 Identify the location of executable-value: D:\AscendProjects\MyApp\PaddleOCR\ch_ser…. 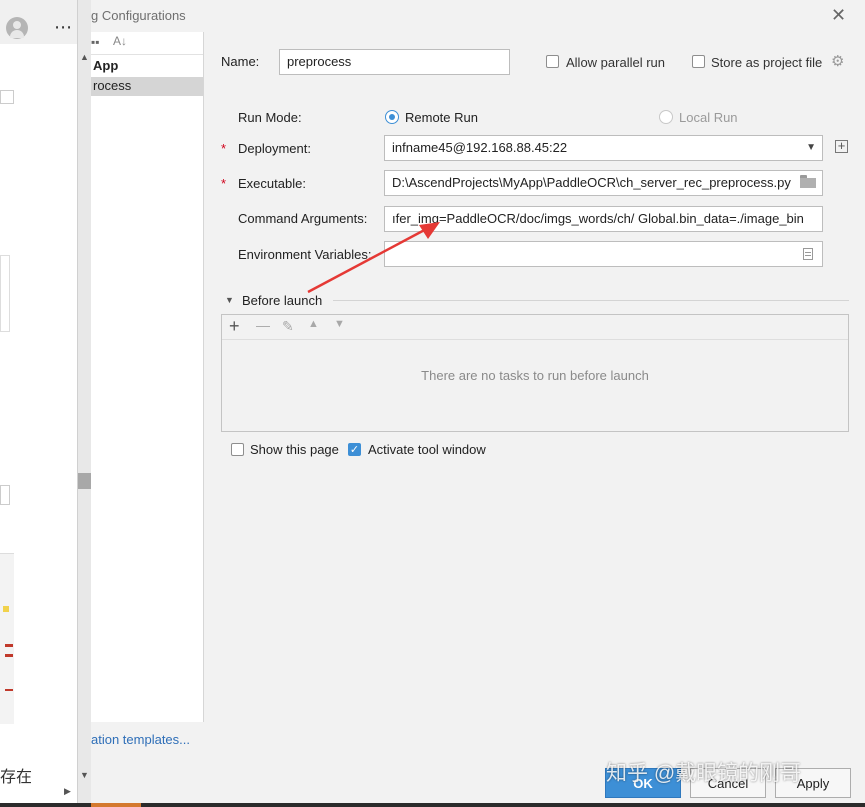
(591, 182).